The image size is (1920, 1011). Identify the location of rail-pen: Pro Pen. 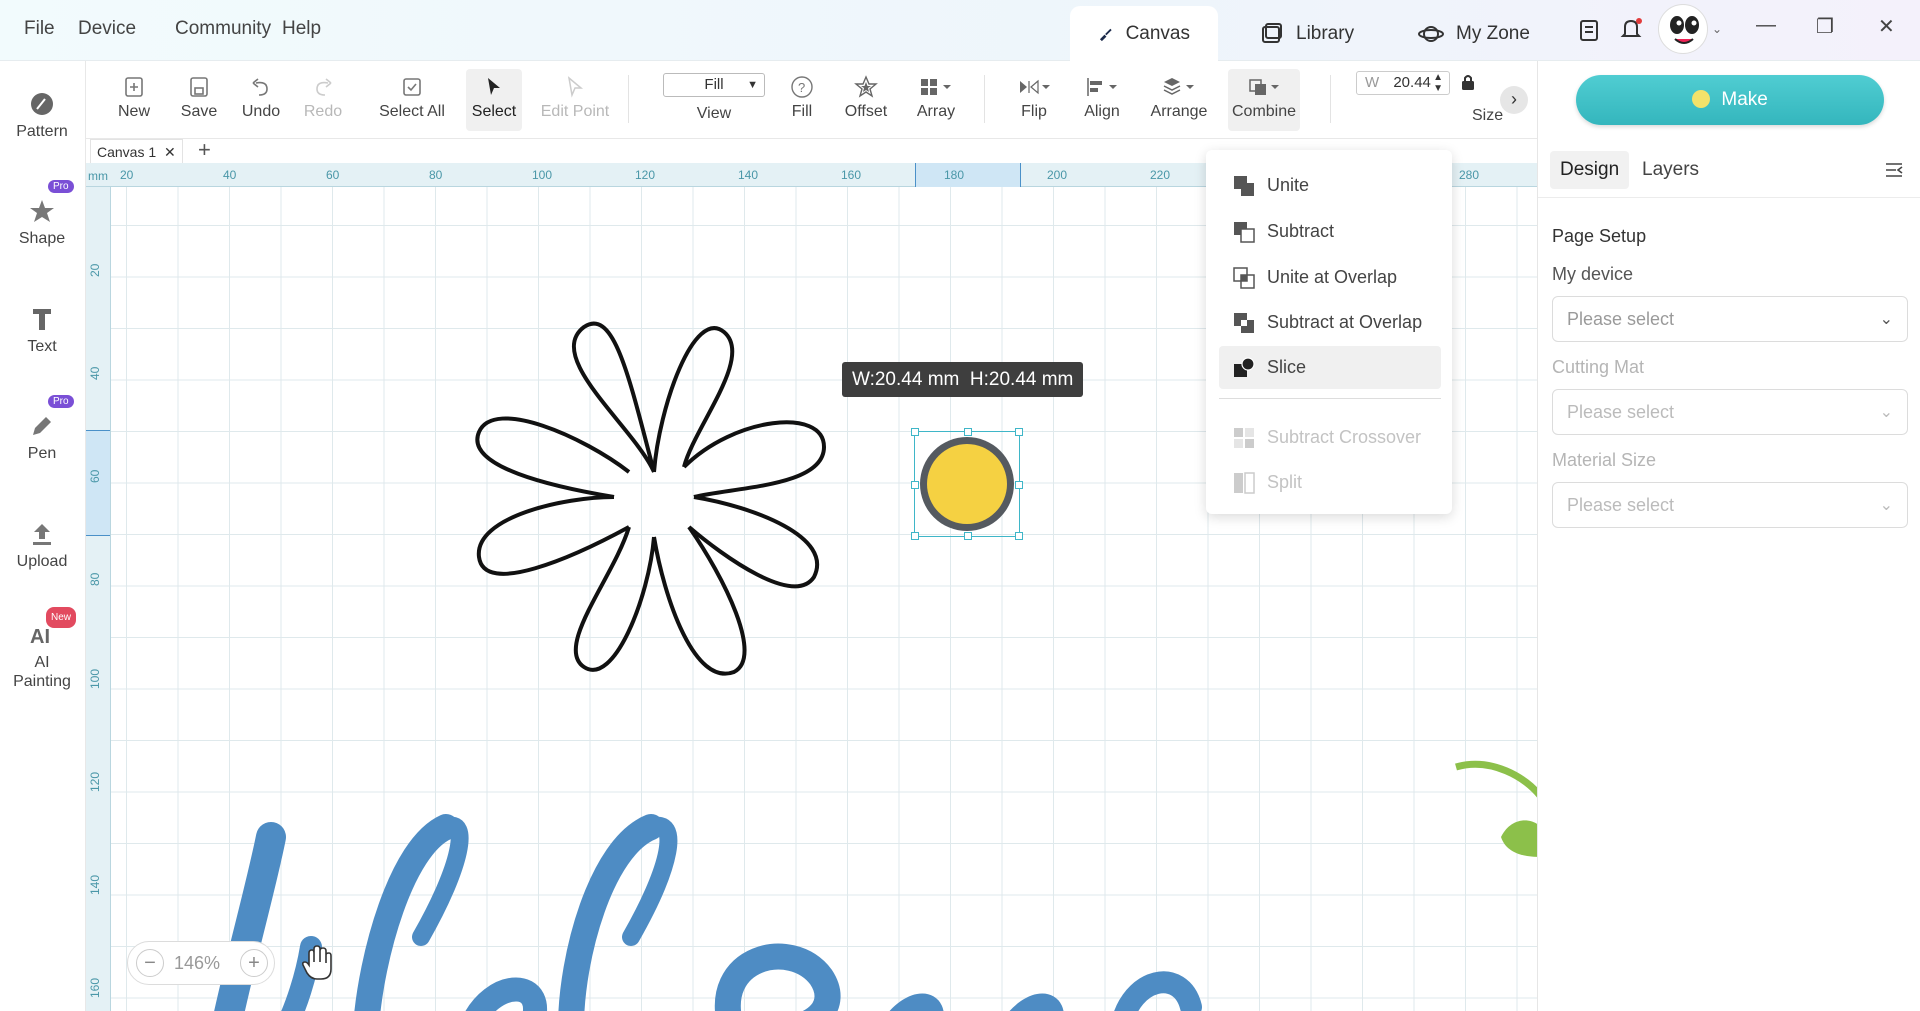
(42, 429).